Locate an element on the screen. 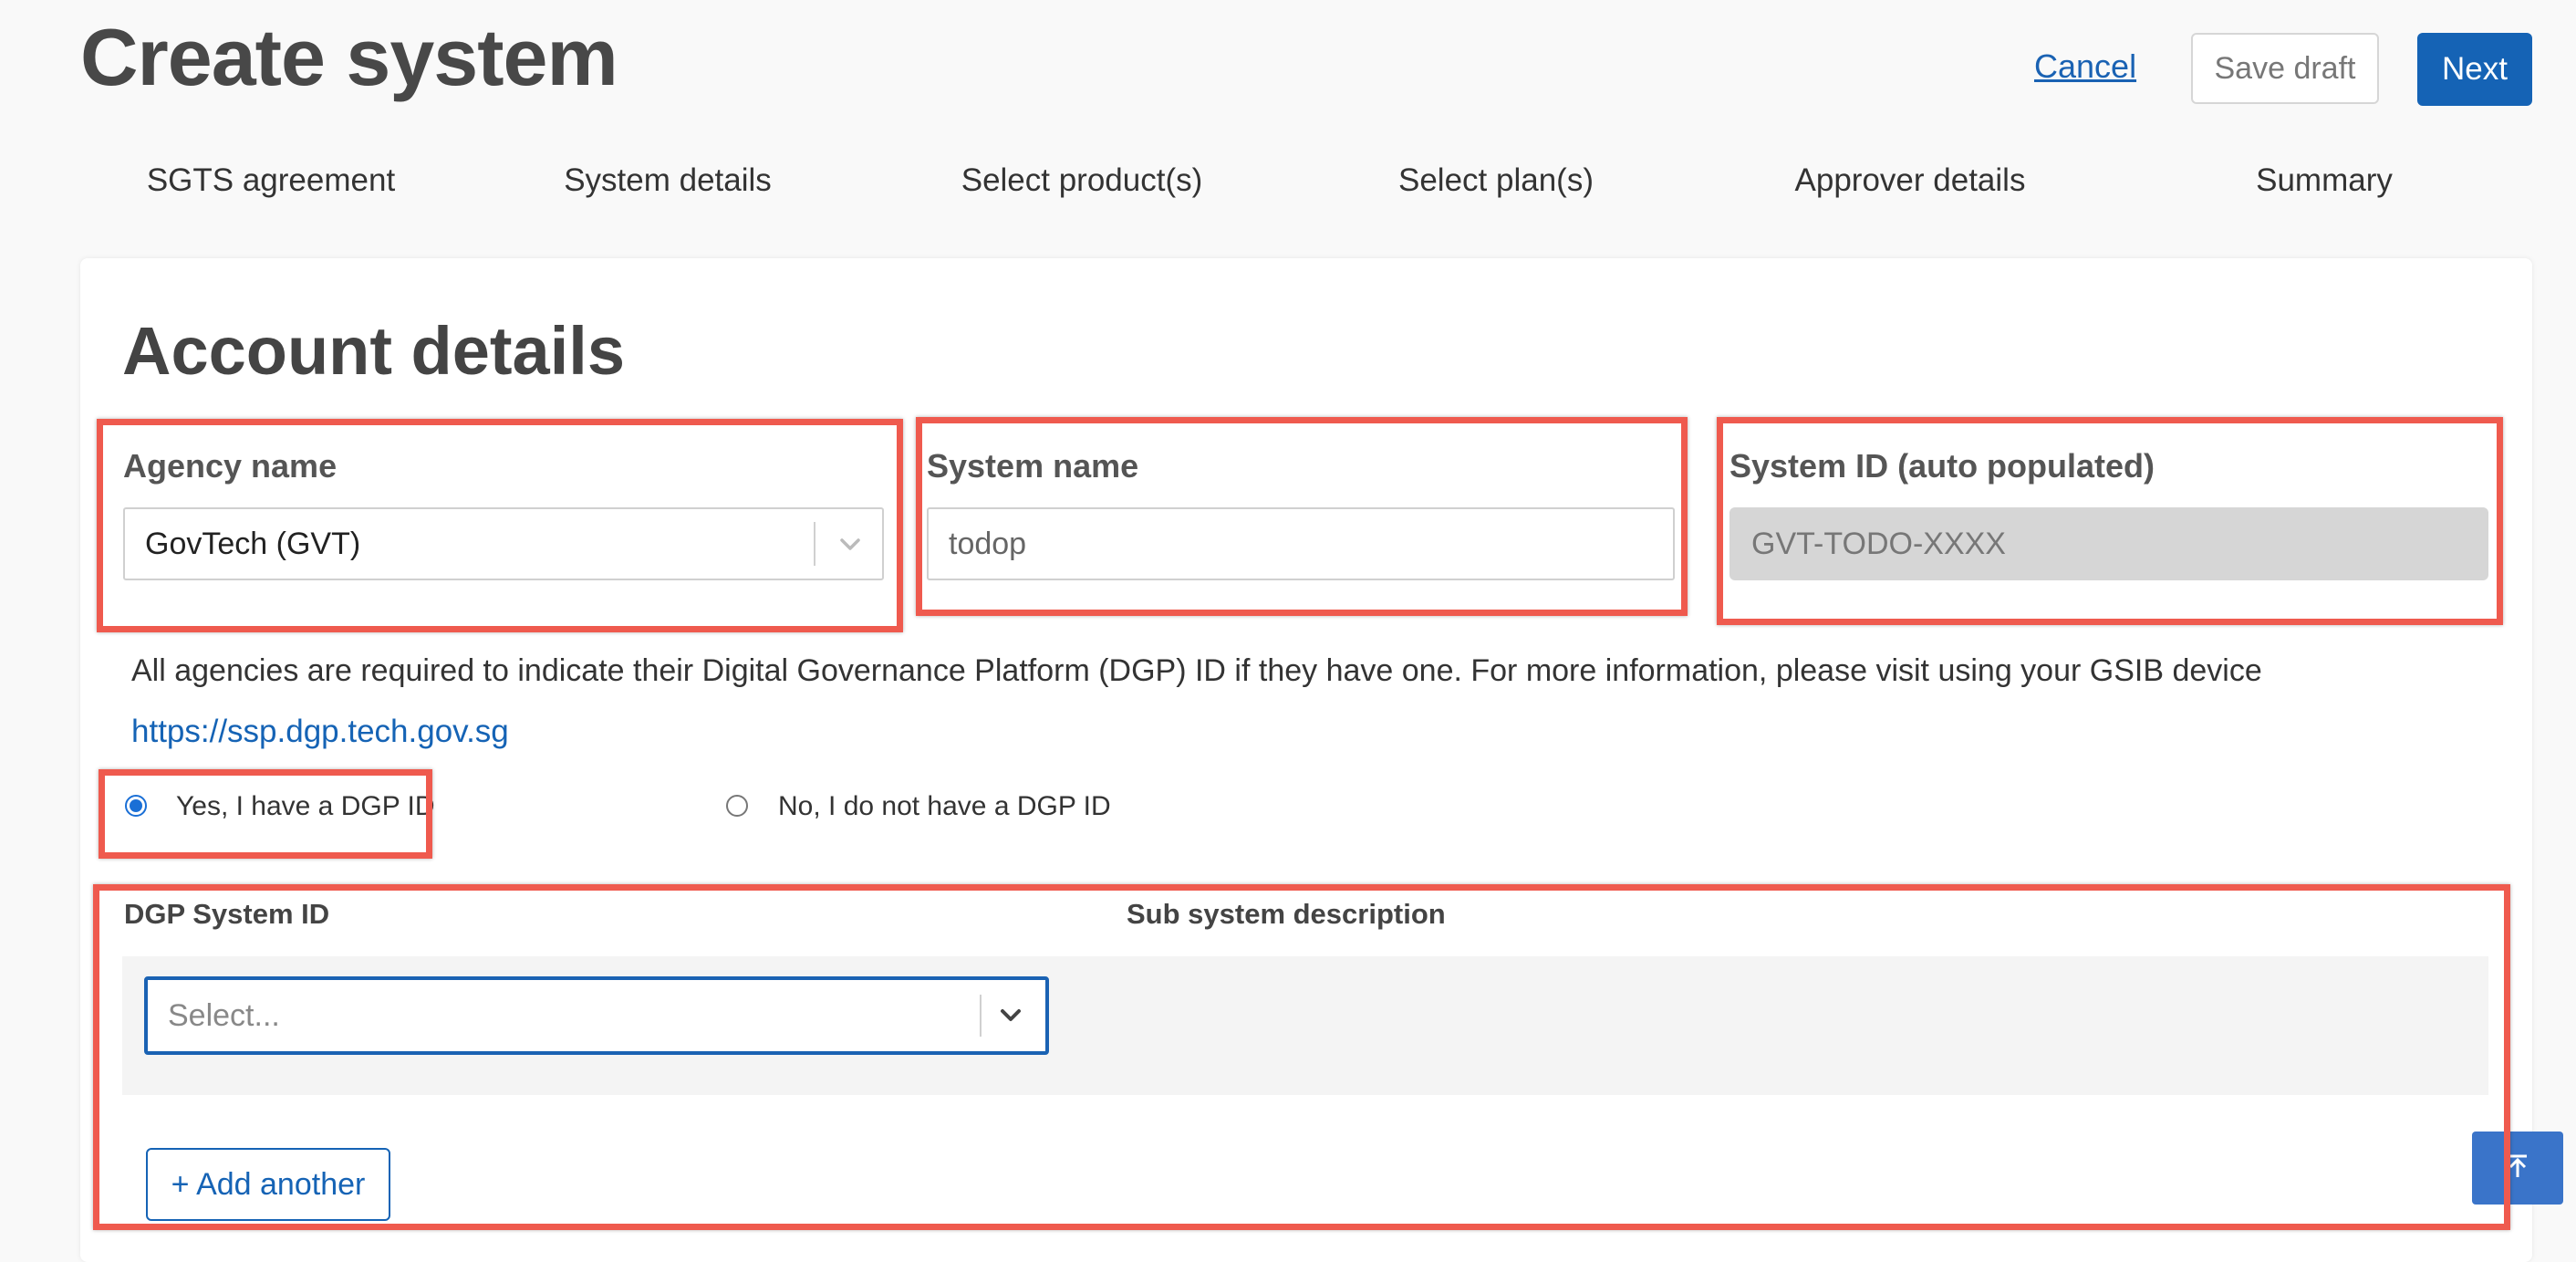 The height and width of the screenshot is (1262, 2576). step-summary: Summary is located at coordinates (2324, 180).